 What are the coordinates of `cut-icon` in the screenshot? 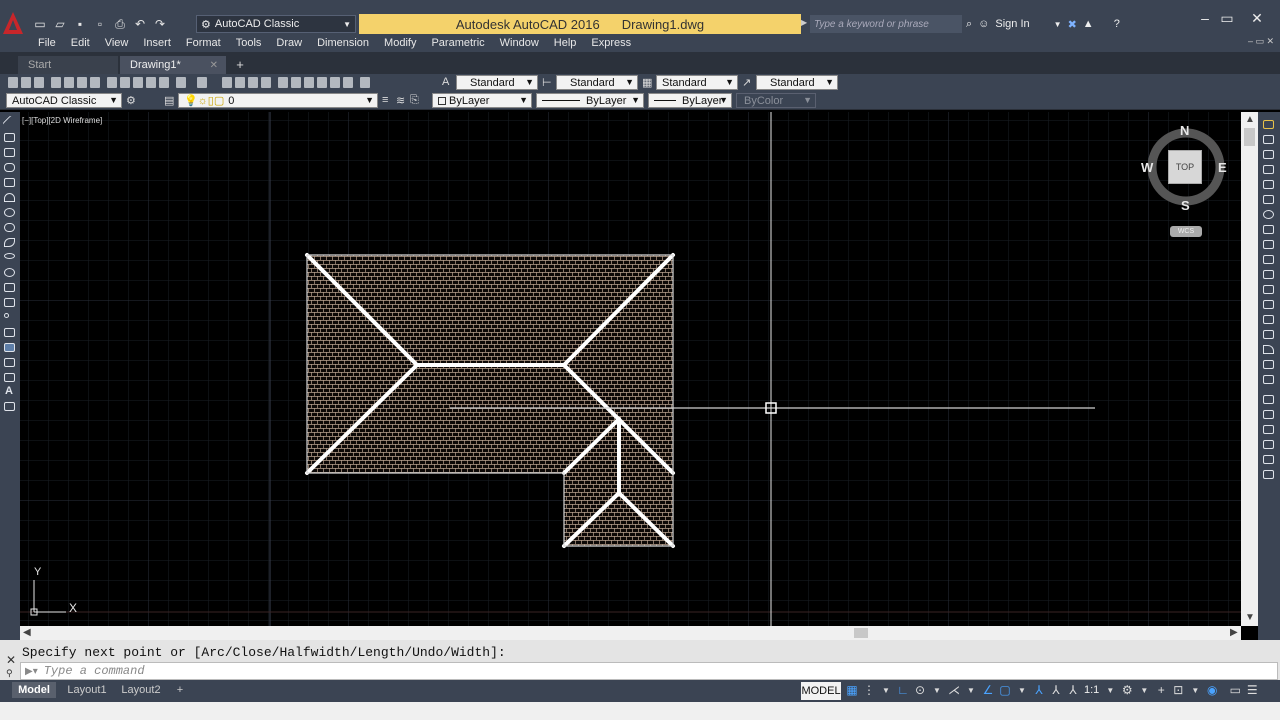 It's located at (112, 82).